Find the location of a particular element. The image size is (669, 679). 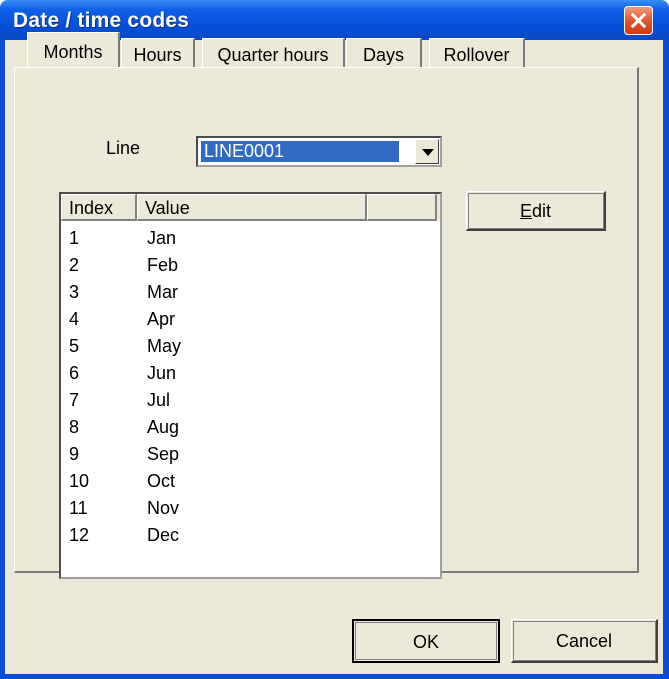

list-item: 3 Mar is located at coordinates (246, 293).